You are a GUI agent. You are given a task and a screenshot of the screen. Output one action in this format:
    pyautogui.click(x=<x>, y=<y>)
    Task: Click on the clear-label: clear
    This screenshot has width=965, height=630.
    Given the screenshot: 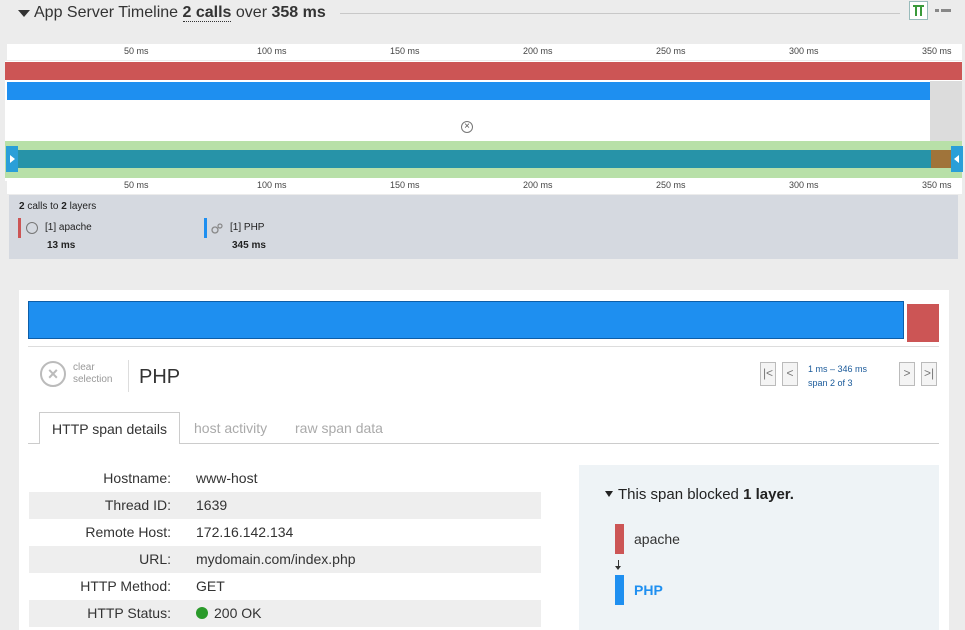 What is the action you would take?
    pyautogui.click(x=84, y=367)
    